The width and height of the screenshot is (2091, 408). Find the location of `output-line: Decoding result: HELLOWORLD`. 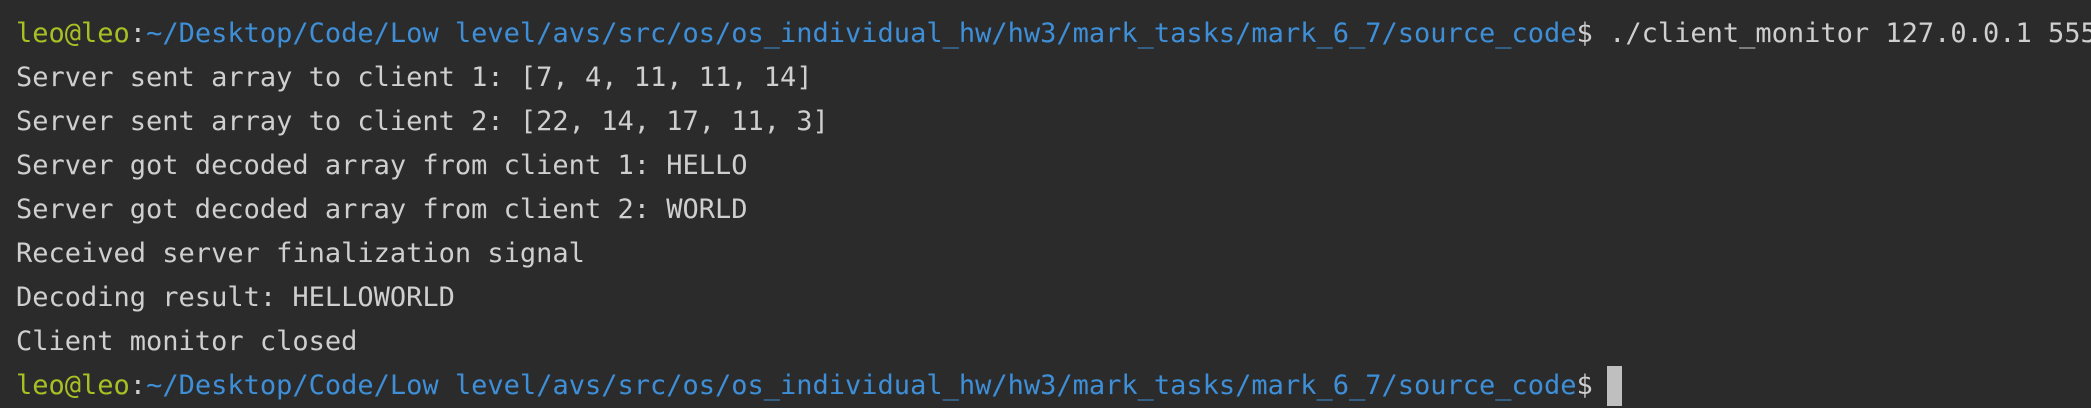

output-line: Decoding result: HELLOWORLD is located at coordinates (235, 297).